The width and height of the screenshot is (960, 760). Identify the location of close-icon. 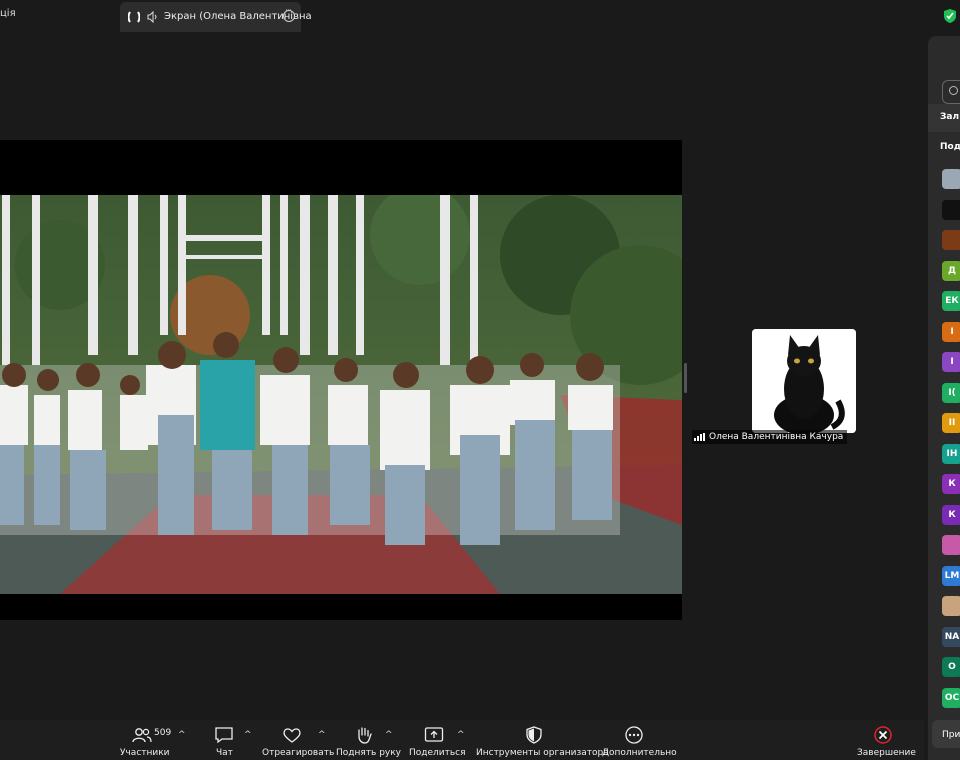
(883, 735).